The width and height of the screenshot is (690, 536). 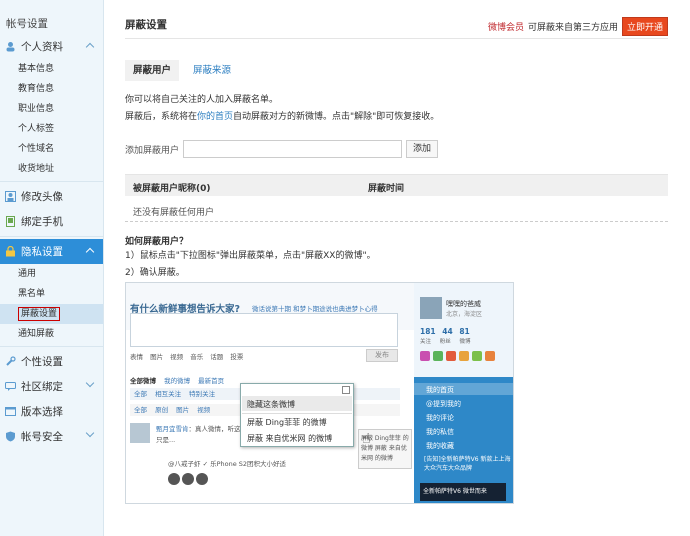 What do you see at coordinates (42, 197) in the screenshot?
I see `sidebar-group-label: 修改头像` at bounding box center [42, 197].